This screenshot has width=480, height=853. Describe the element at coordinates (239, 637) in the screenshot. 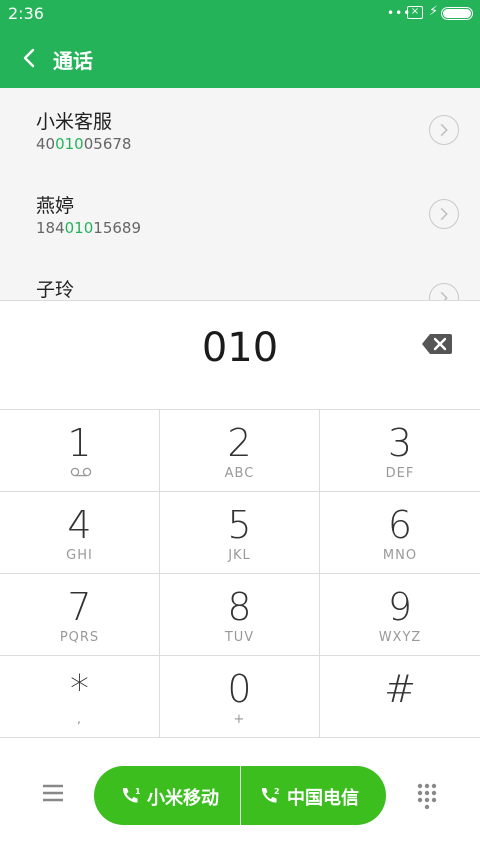

I see `key-letters: TUV` at that location.